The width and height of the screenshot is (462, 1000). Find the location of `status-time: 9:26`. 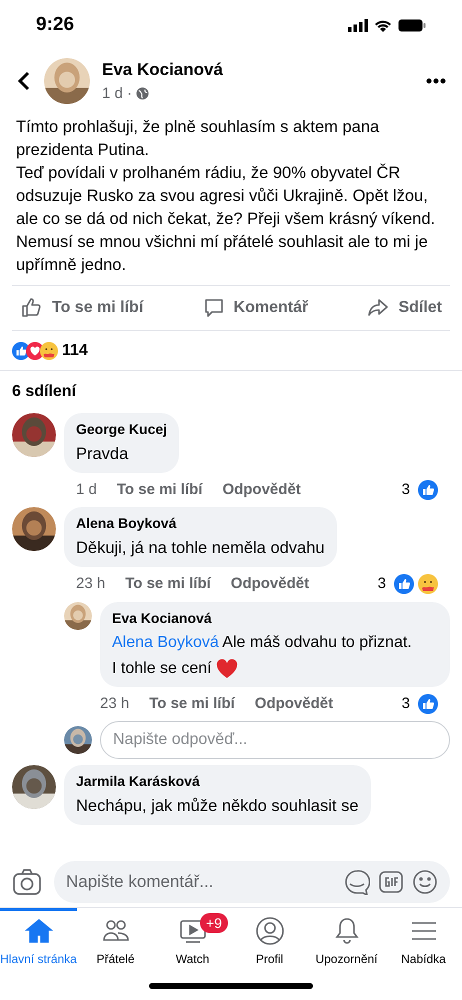

status-time: 9:26 is located at coordinates (55, 24).